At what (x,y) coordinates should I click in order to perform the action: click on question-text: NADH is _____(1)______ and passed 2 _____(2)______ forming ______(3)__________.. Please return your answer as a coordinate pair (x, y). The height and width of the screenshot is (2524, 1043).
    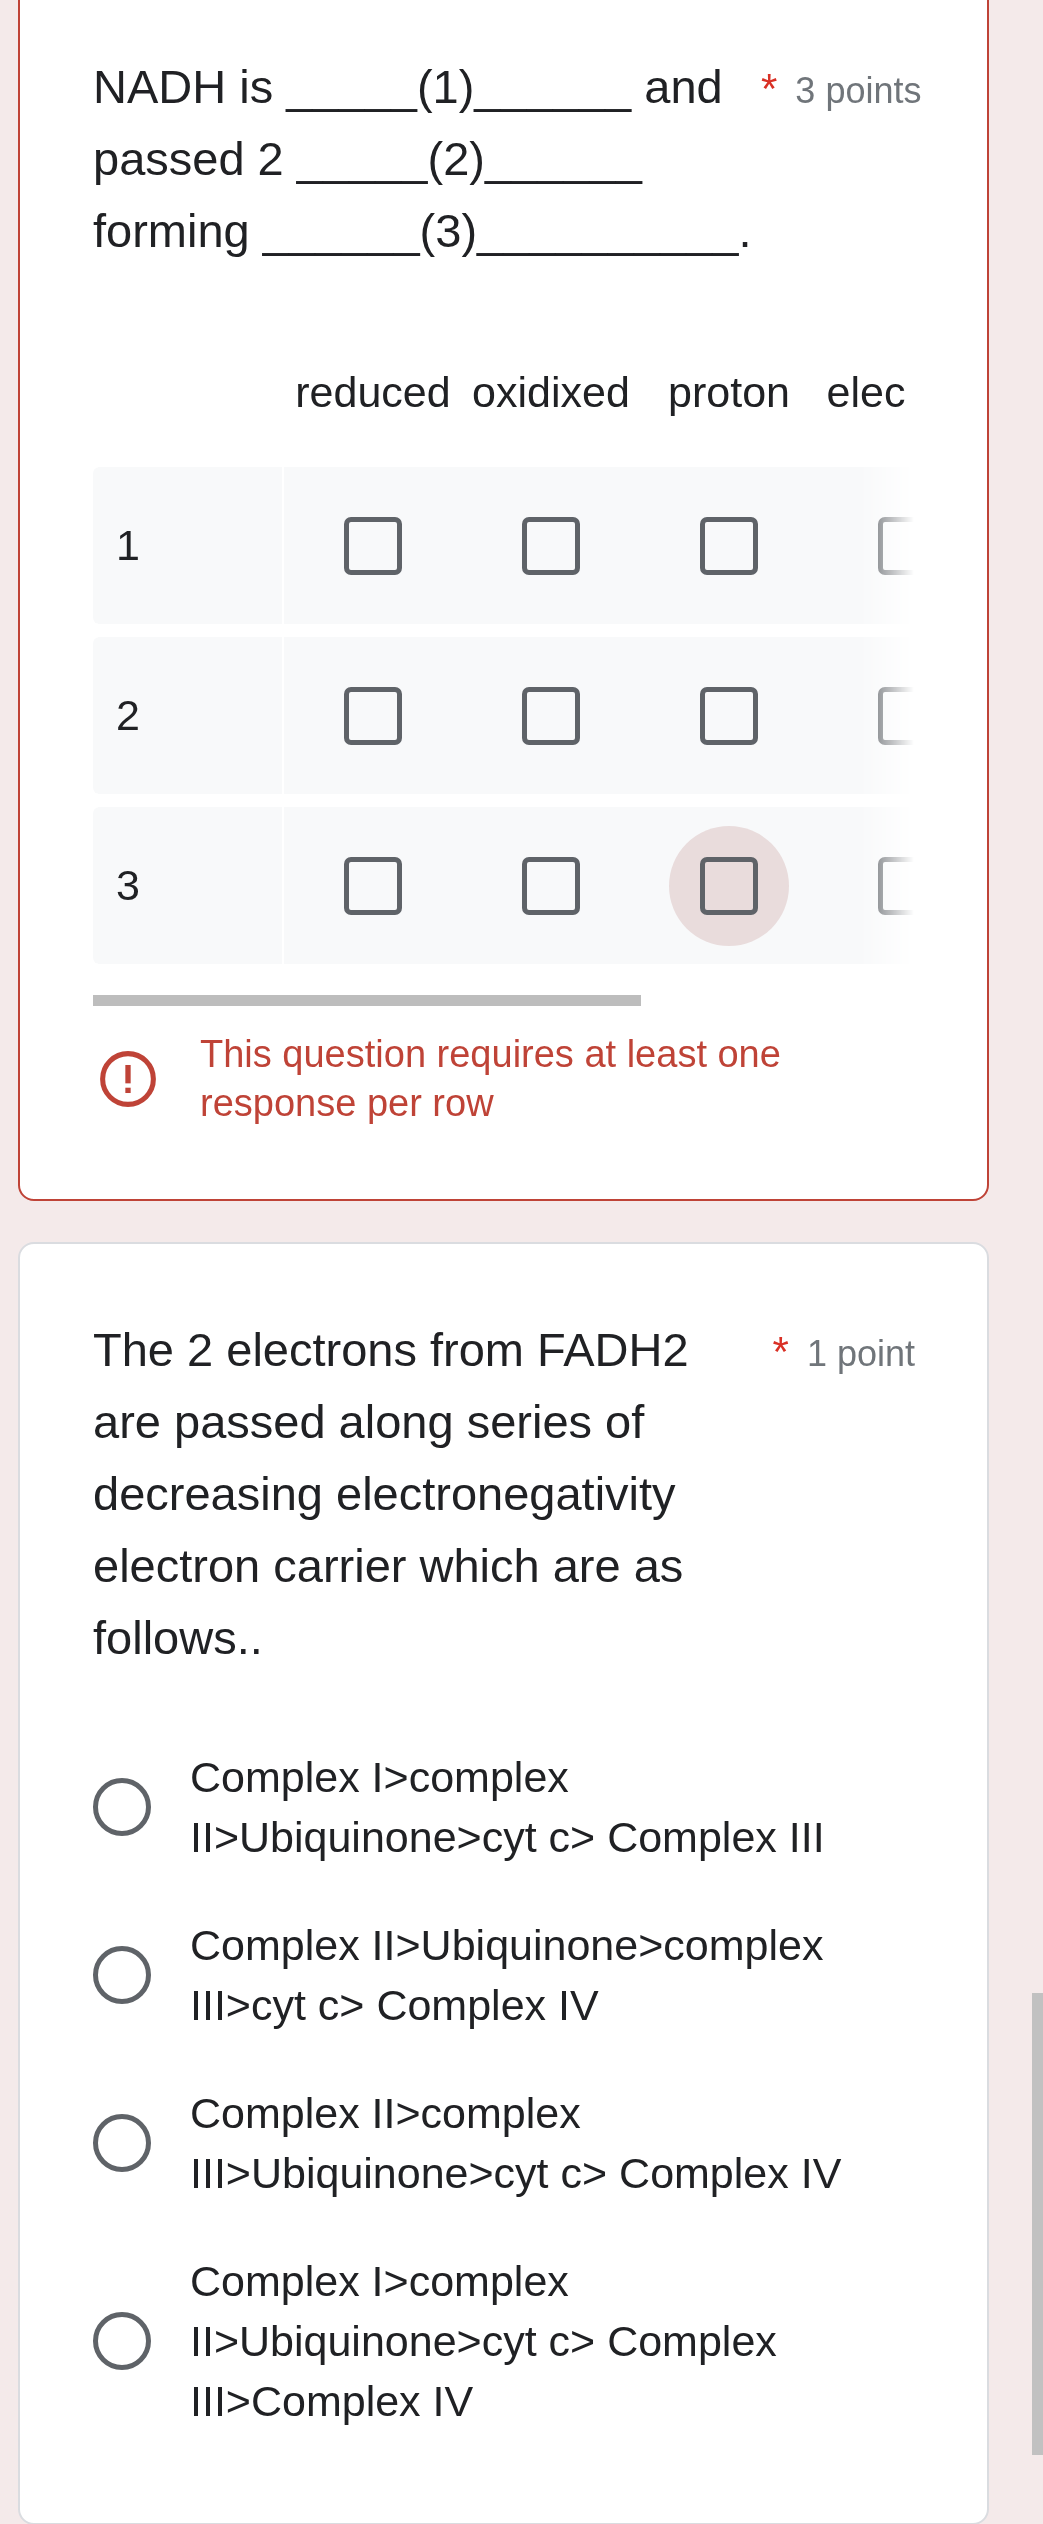
    Looking at the image, I should click on (423, 159).